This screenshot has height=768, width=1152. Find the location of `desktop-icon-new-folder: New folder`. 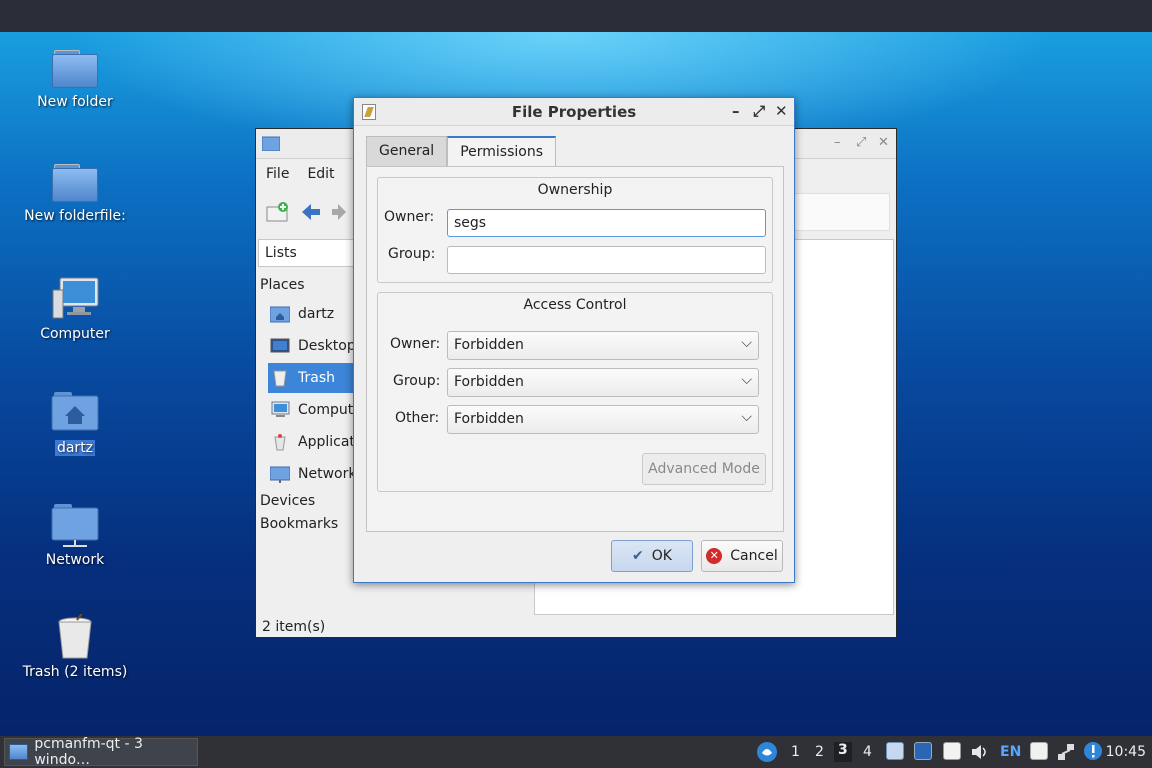

desktop-icon-new-folder: New folder is located at coordinates (75, 80).